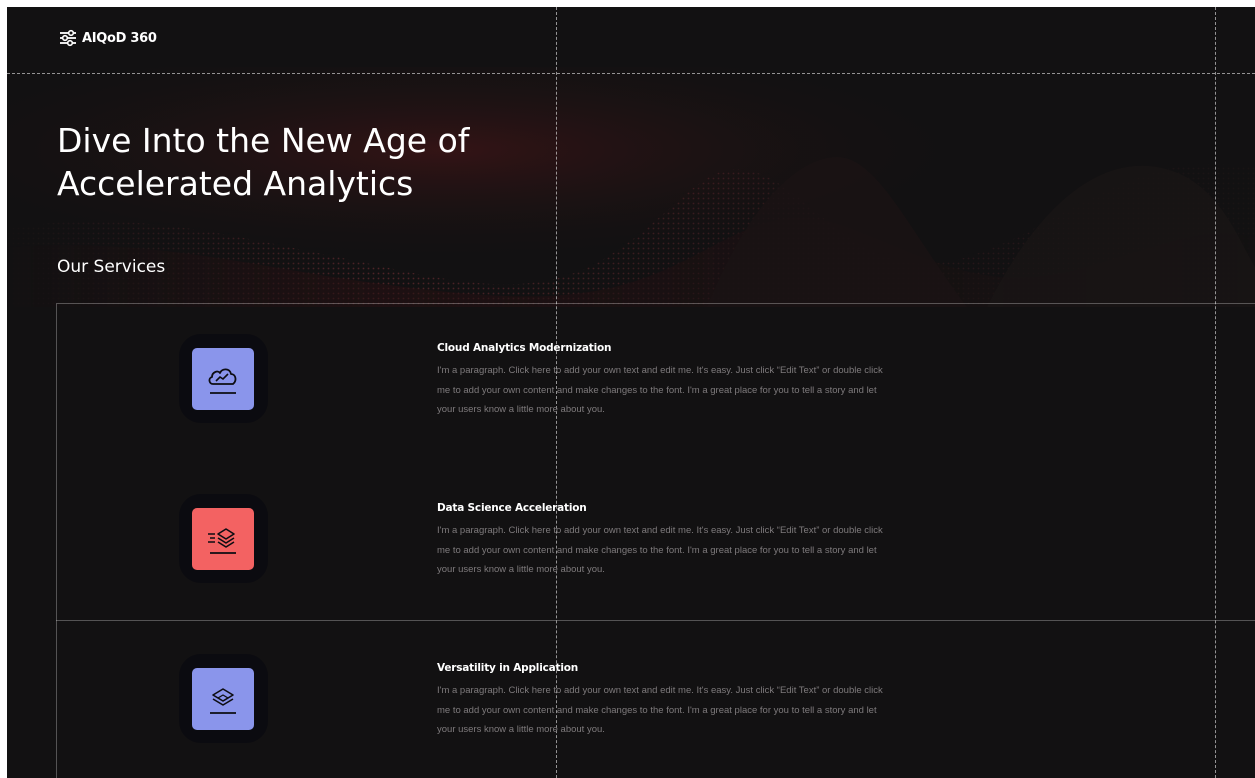 This screenshot has height=778, width=1255. Describe the element at coordinates (223, 539) in the screenshot. I see `layers-speed-icon` at that location.